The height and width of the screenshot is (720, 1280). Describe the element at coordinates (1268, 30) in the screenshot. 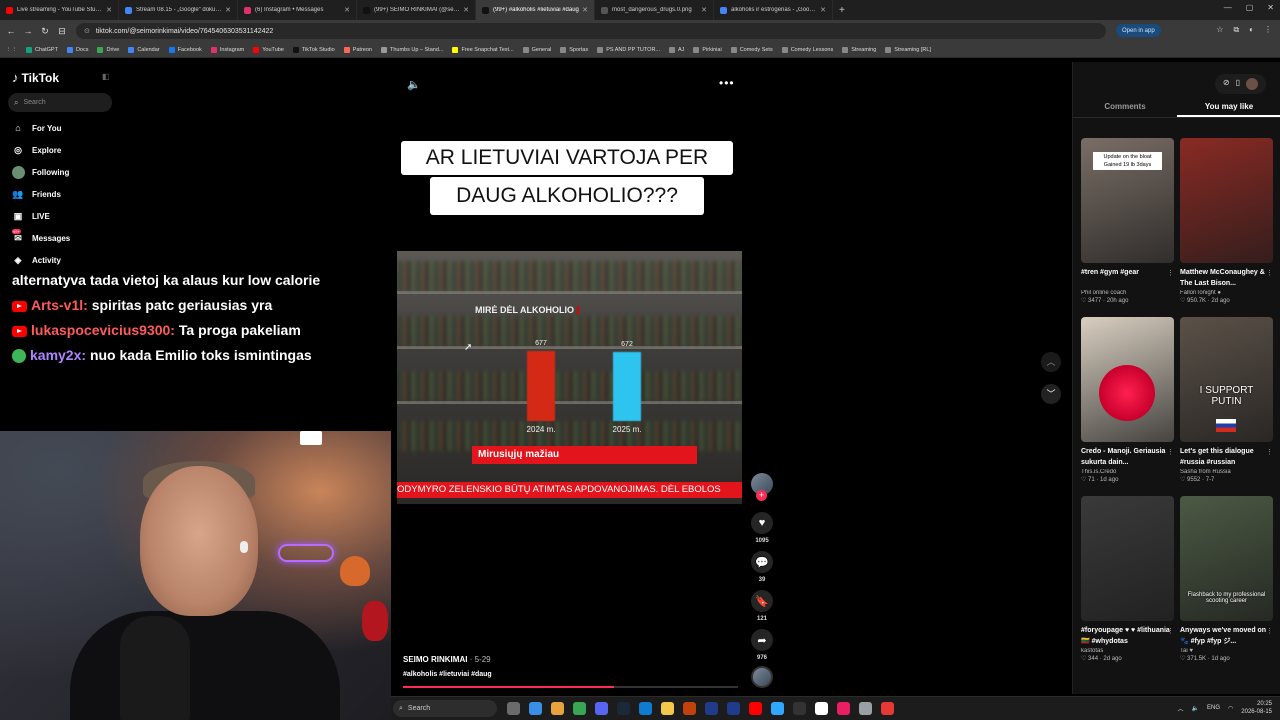

I see `menu-icon: ⋮` at that location.